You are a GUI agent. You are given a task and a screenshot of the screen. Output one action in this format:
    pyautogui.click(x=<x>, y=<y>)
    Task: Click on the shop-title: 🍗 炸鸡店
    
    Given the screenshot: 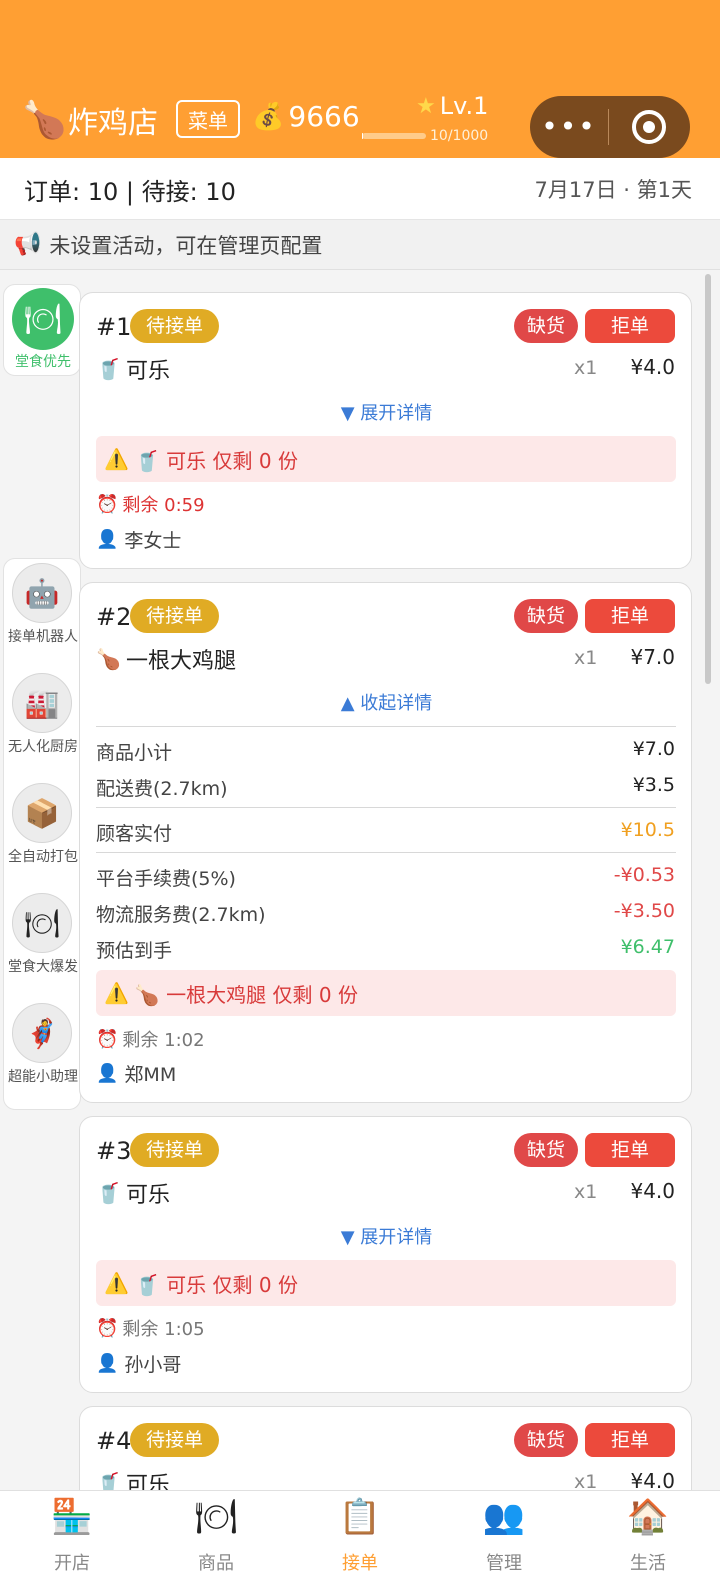 What is the action you would take?
    pyautogui.click(x=90, y=120)
    